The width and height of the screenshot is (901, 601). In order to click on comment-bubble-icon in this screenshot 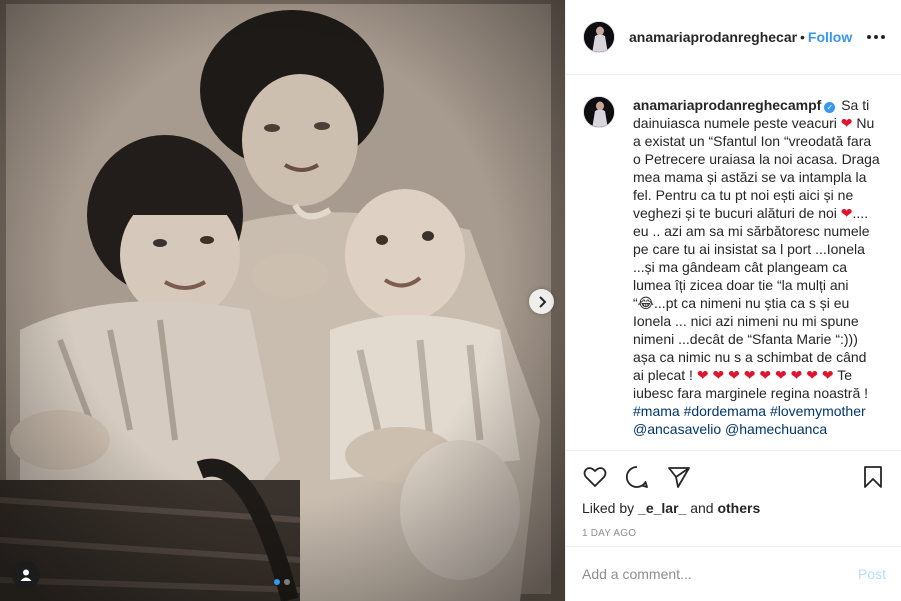, I will do `click(637, 477)`.